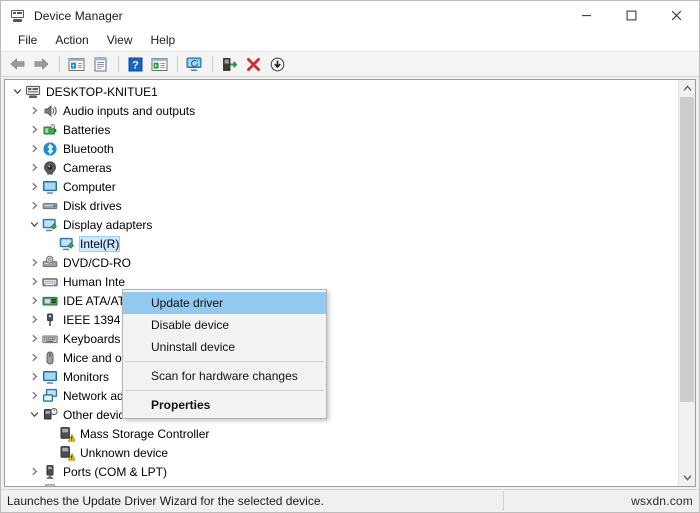  Describe the element at coordinates (163, 40) in the screenshot. I see `menu-help: Help` at that location.